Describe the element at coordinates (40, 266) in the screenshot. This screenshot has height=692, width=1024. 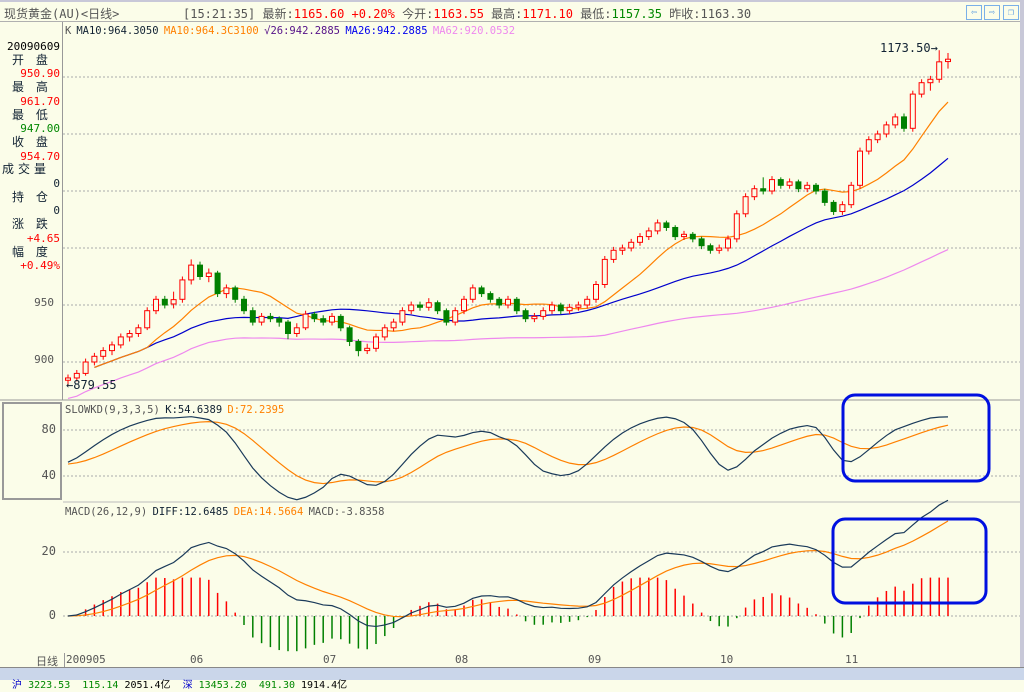
I see `range-value: +0.49%` at that location.